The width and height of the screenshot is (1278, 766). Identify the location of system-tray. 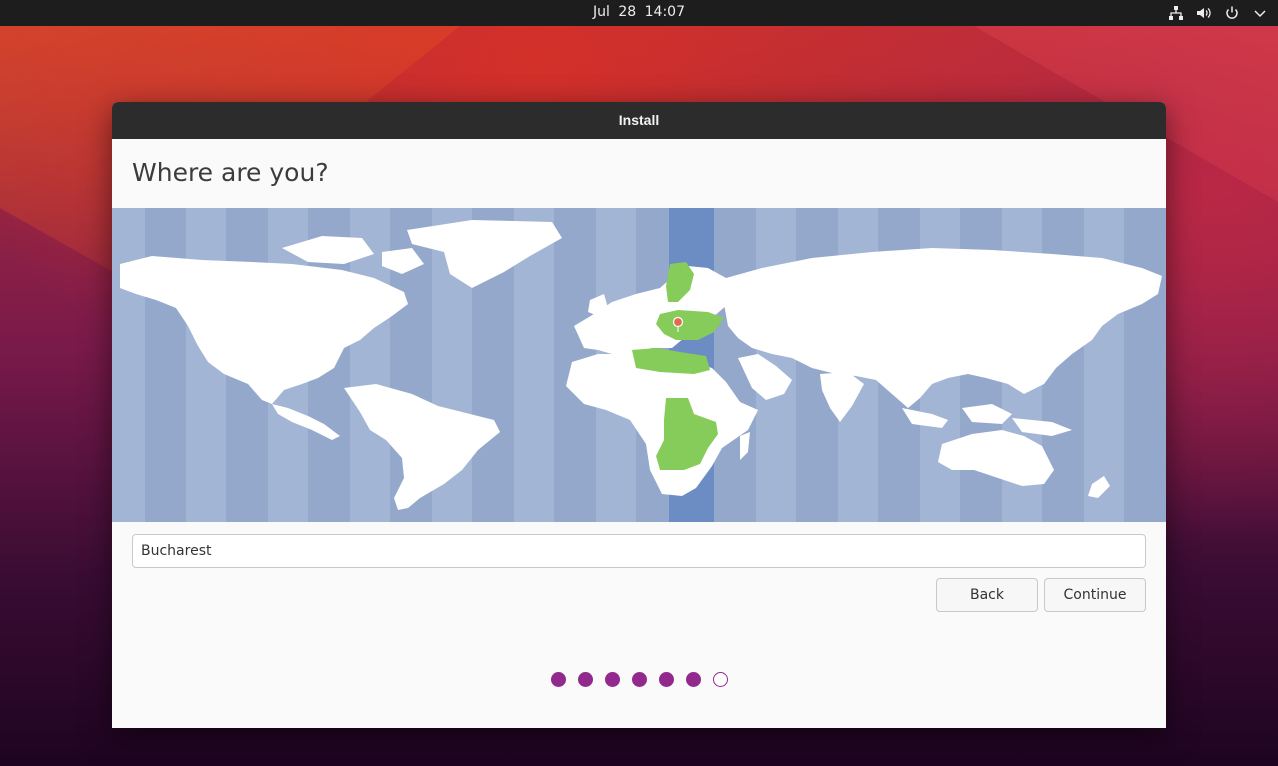
(1218, 13).